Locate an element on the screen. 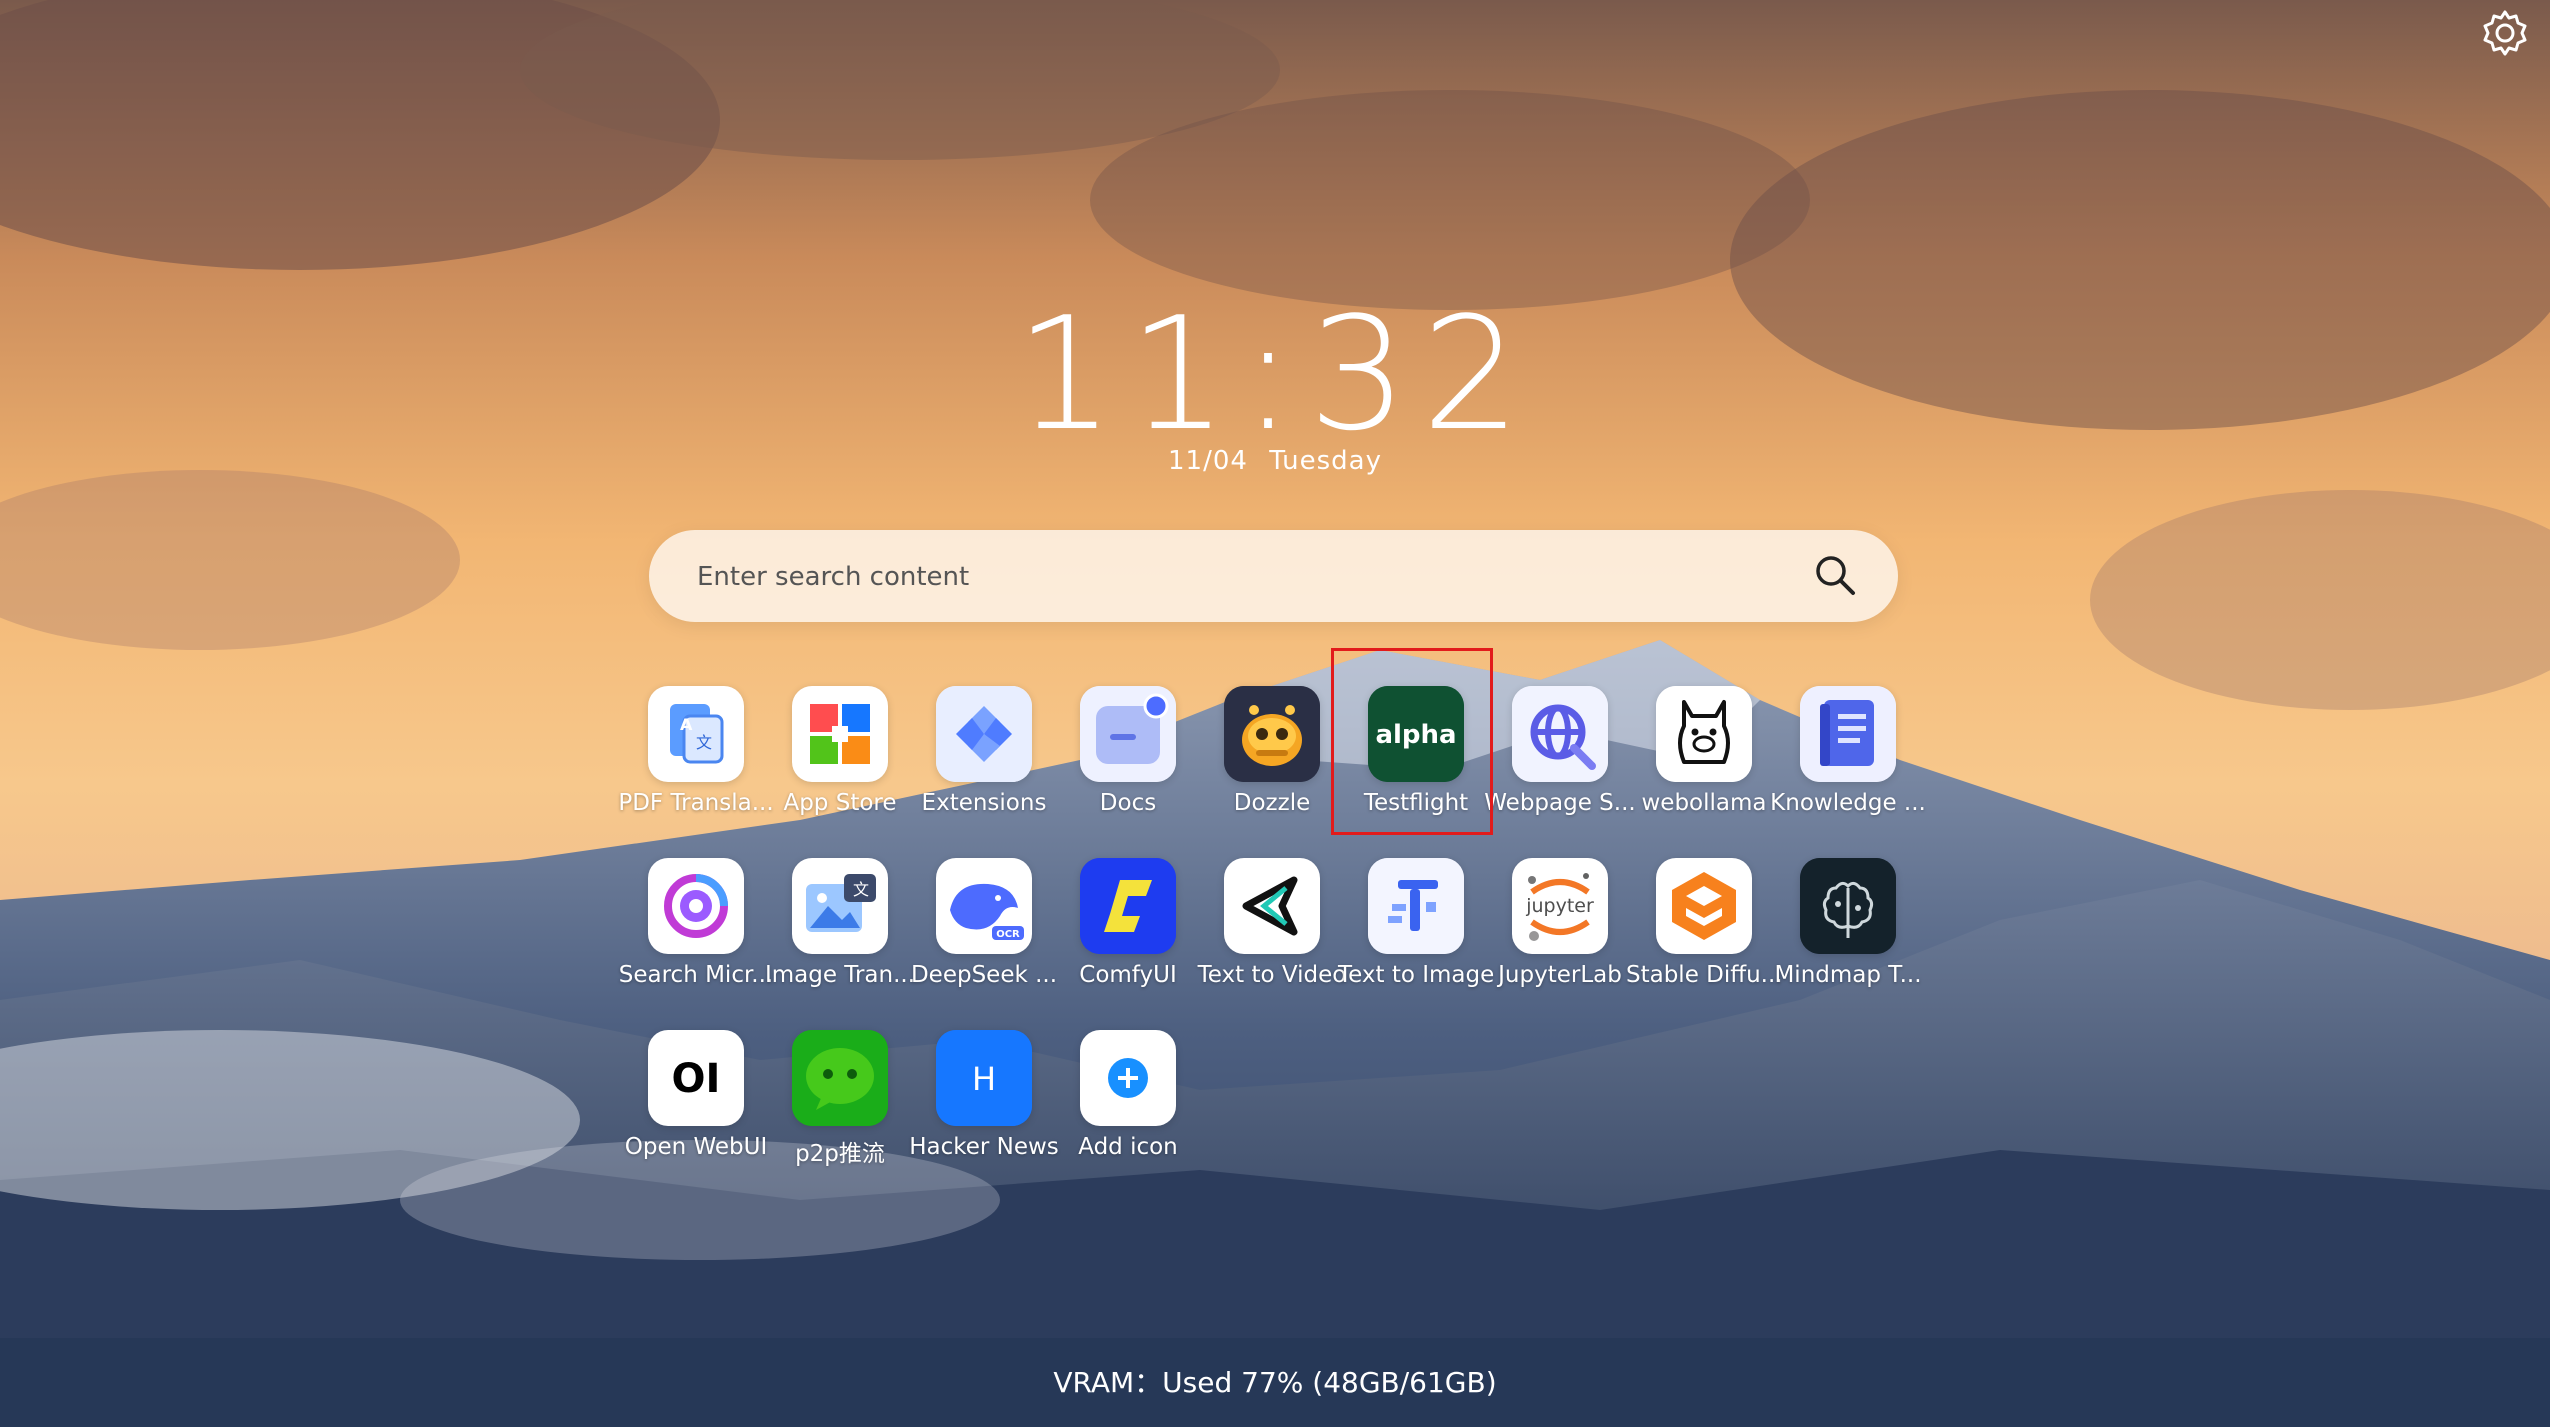 The height and width of the screenshot is (1427, 2550). app-label: Text to Image is located at coordinates (1416, 975).